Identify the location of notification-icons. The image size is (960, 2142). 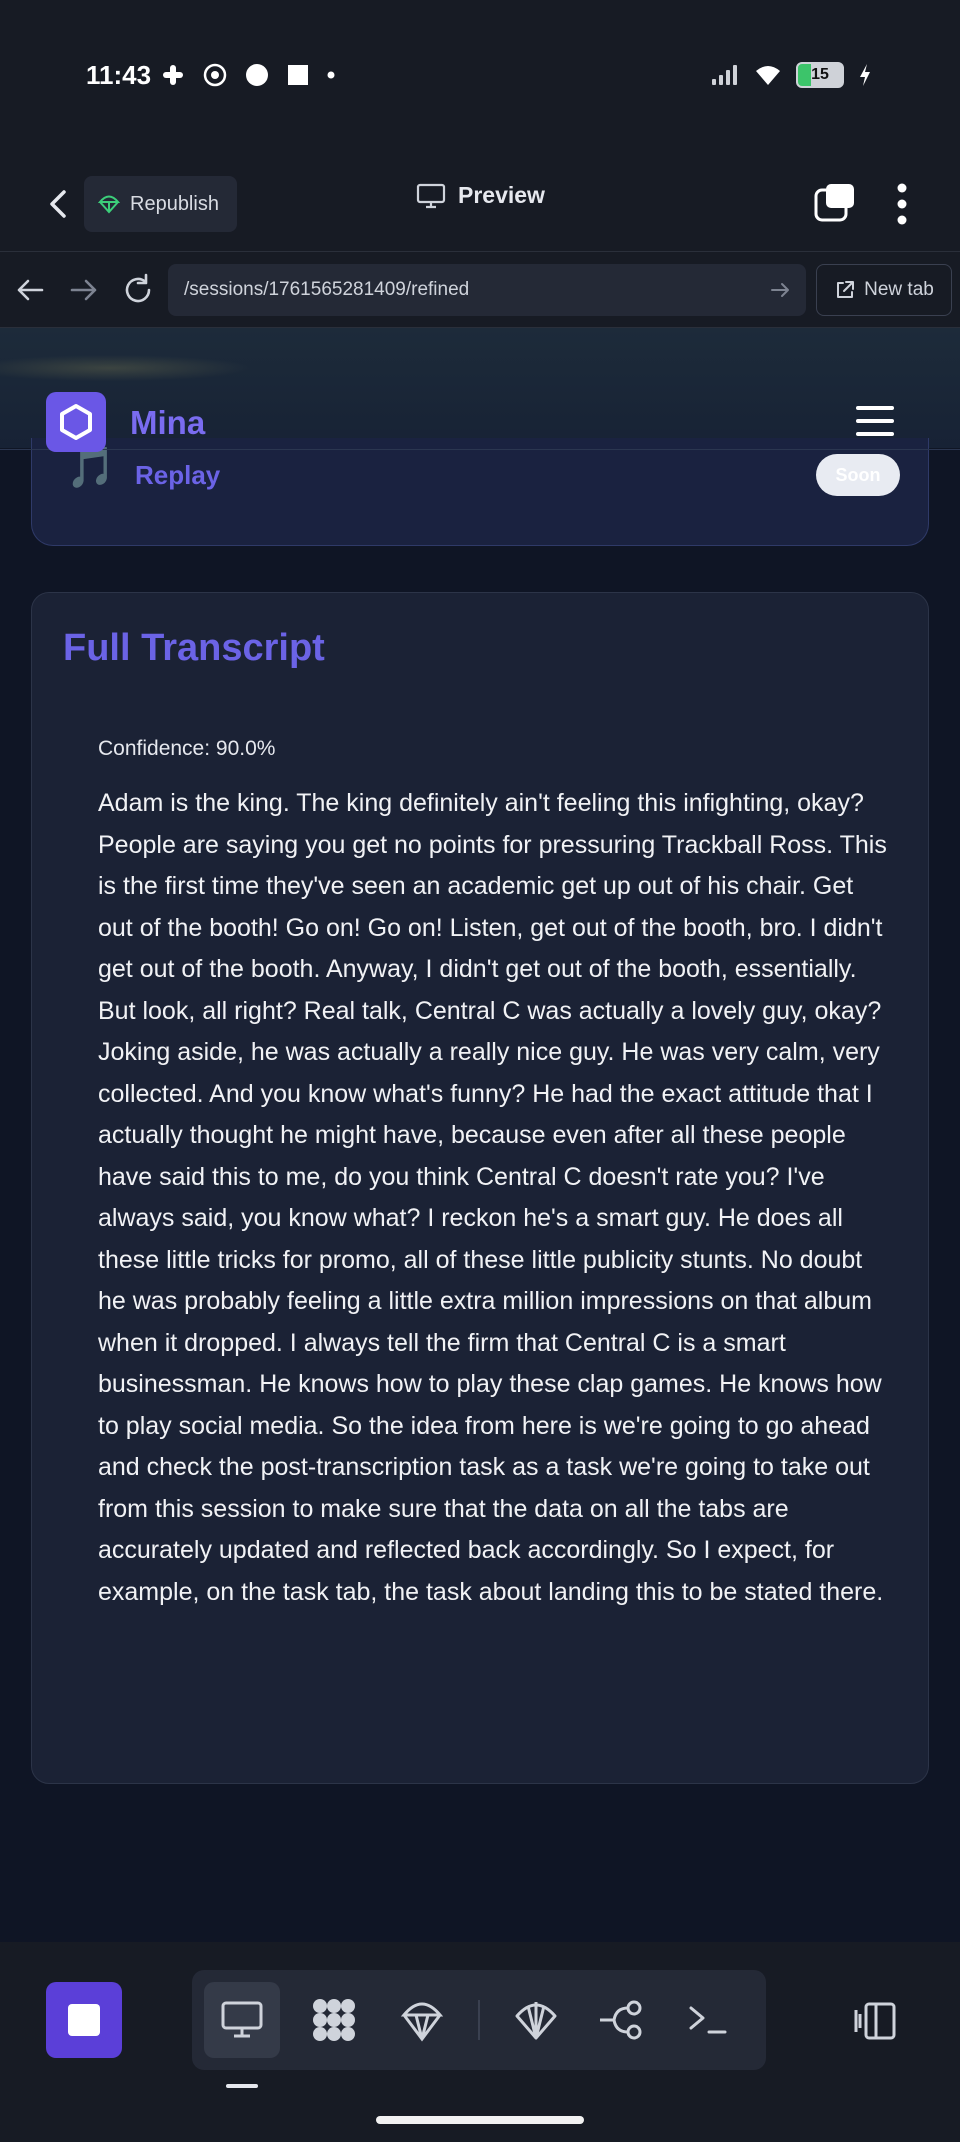
(248, 75).